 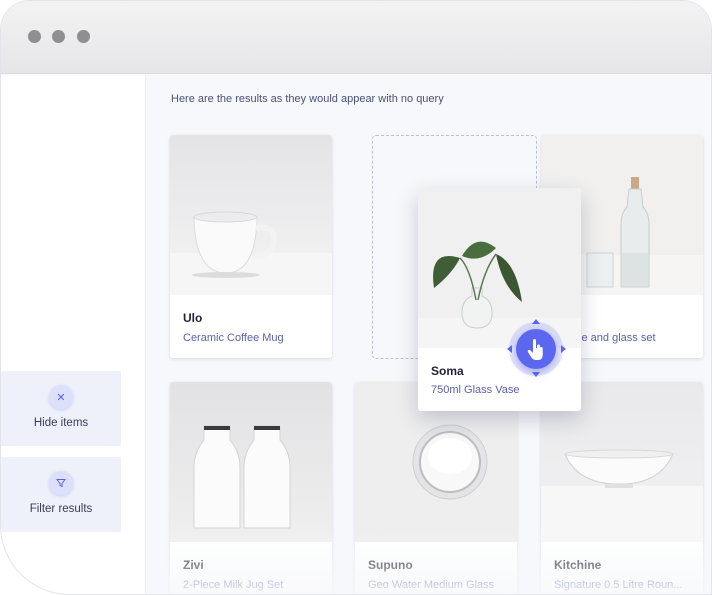 I want to click on product-card-supuno: Supuno Geo Water Medium Glass, so click(x=436, y=488).